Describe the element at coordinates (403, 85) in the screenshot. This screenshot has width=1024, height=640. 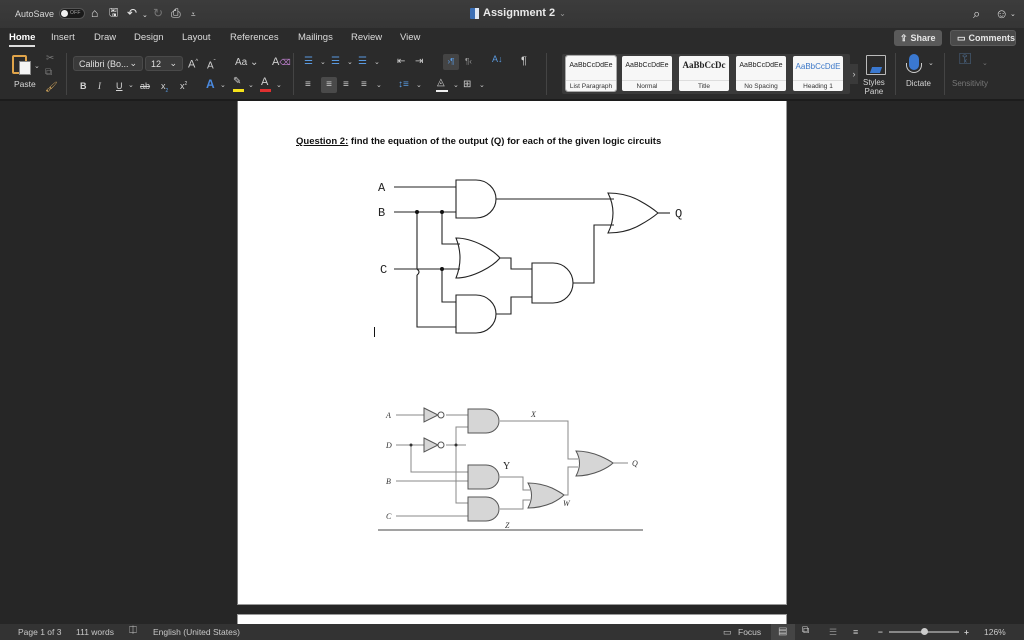
I see `line-spacing-icon: ↕≡` at that location.